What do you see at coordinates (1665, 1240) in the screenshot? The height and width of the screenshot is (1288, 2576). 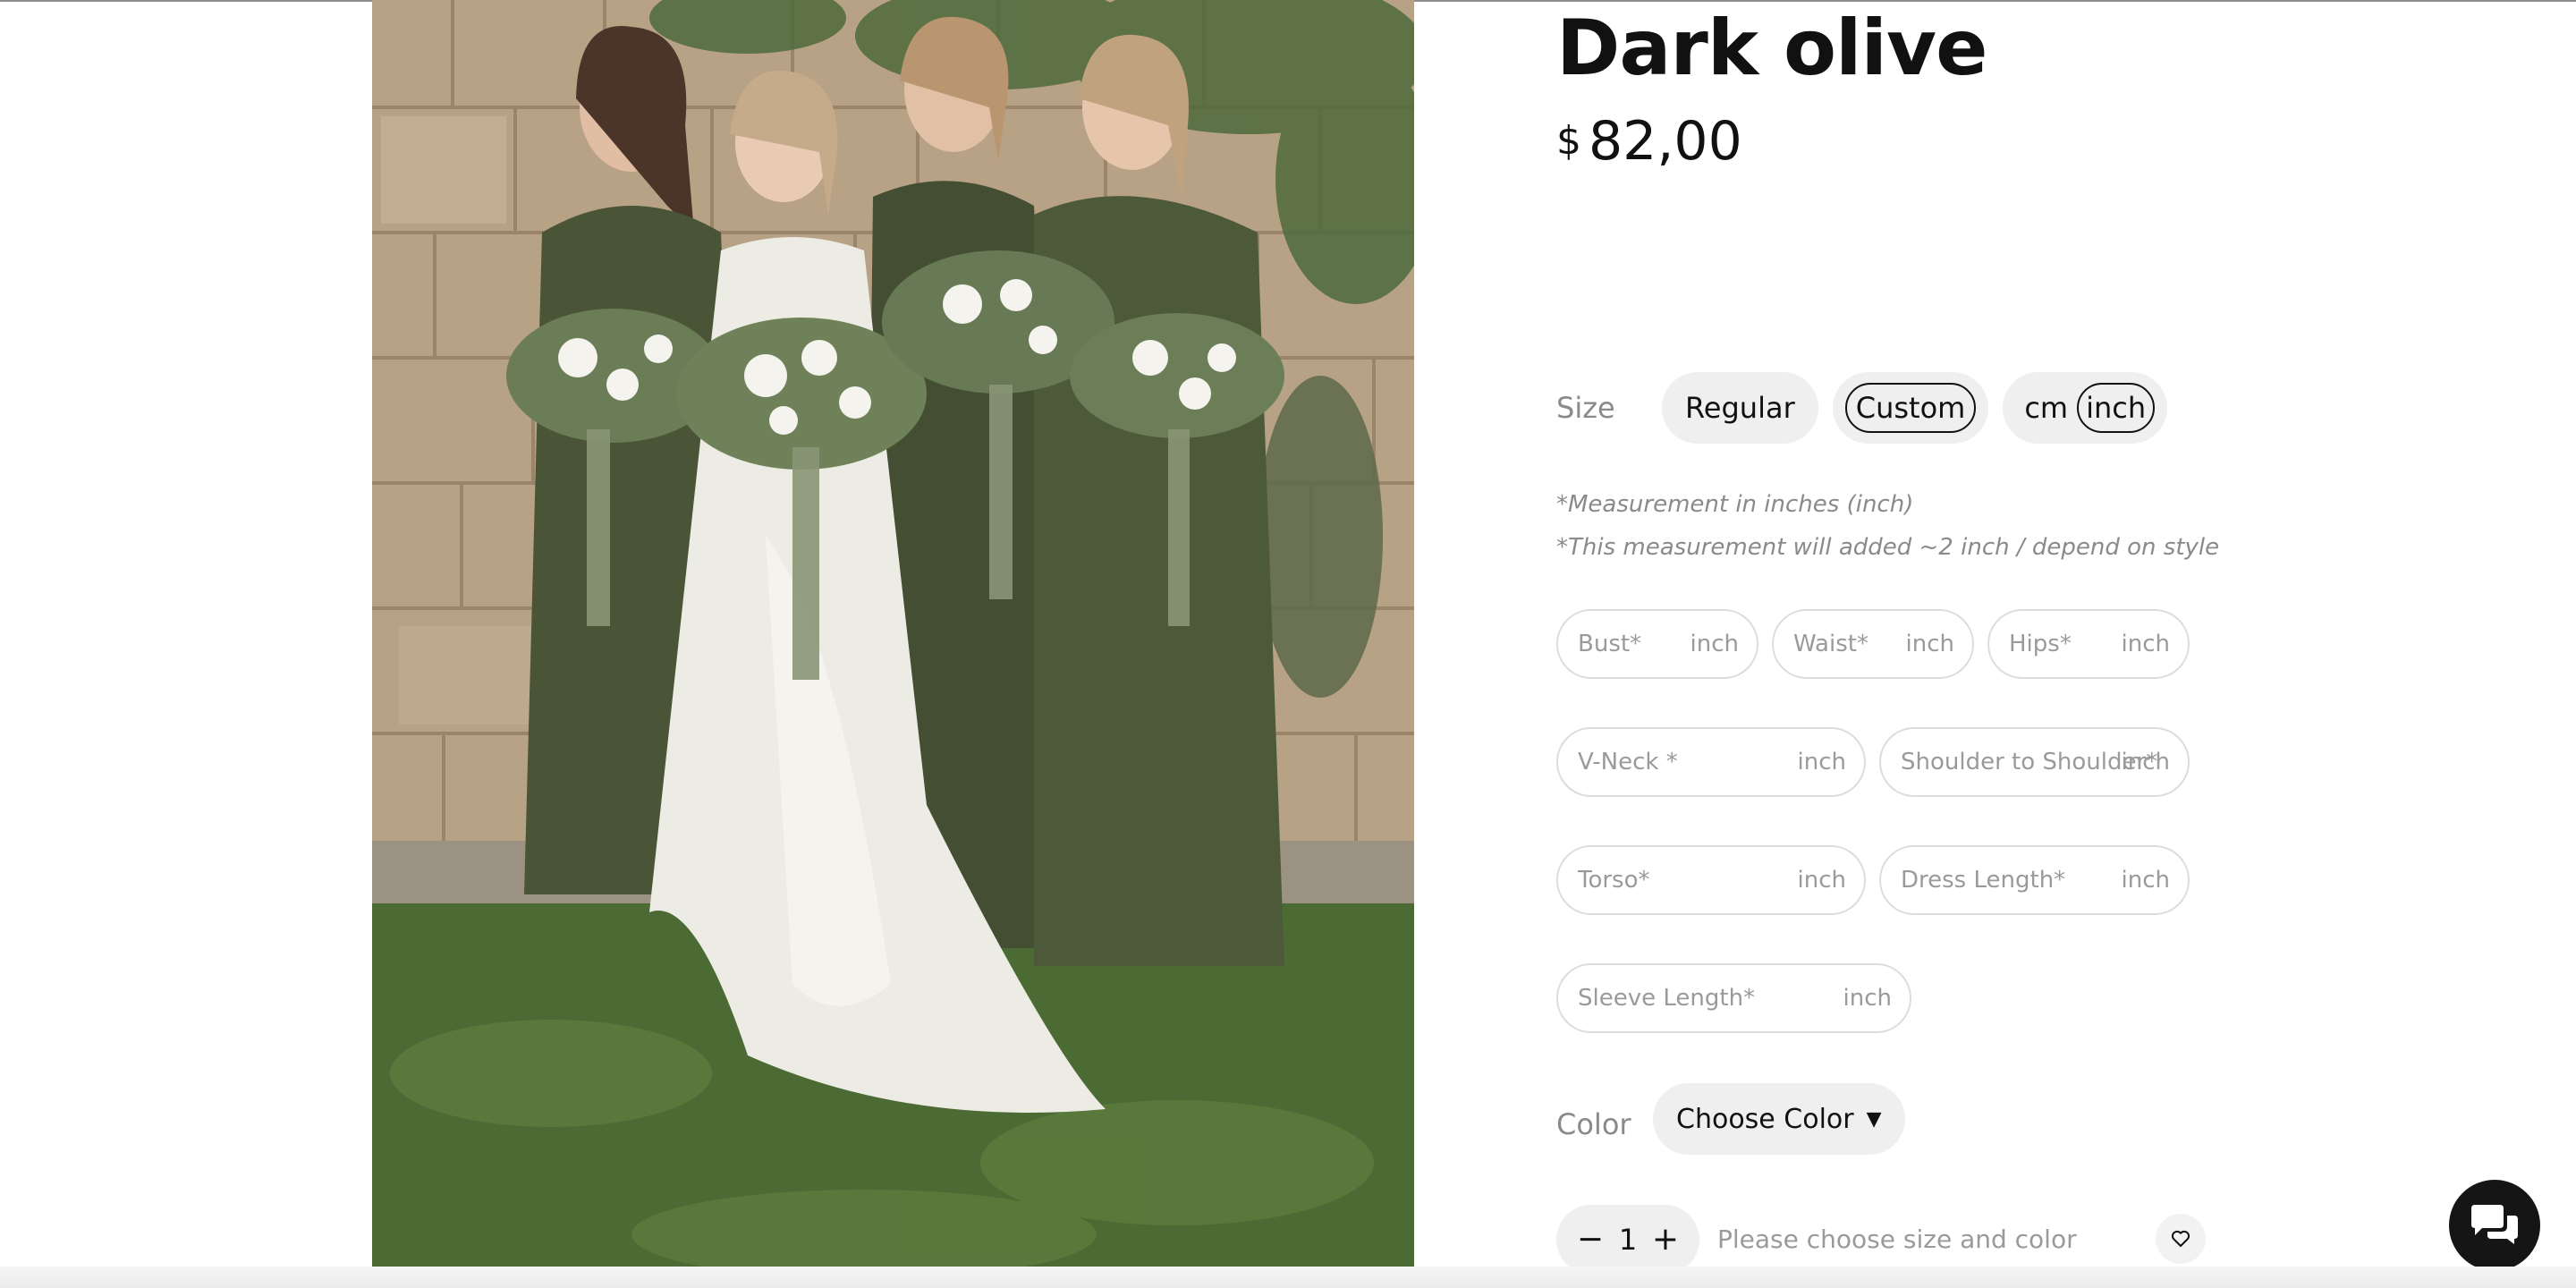 I see `quantity-increase-button: +` at bounding box center [1665, 1240].